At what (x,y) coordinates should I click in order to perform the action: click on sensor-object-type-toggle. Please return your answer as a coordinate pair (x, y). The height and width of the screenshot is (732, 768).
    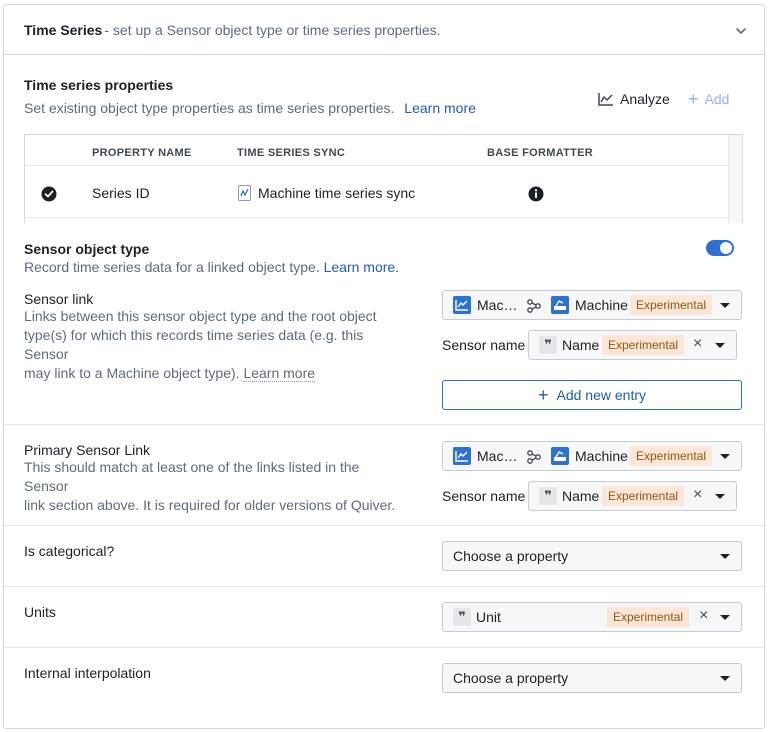
    Looking at the image, I should click on (720, 248).